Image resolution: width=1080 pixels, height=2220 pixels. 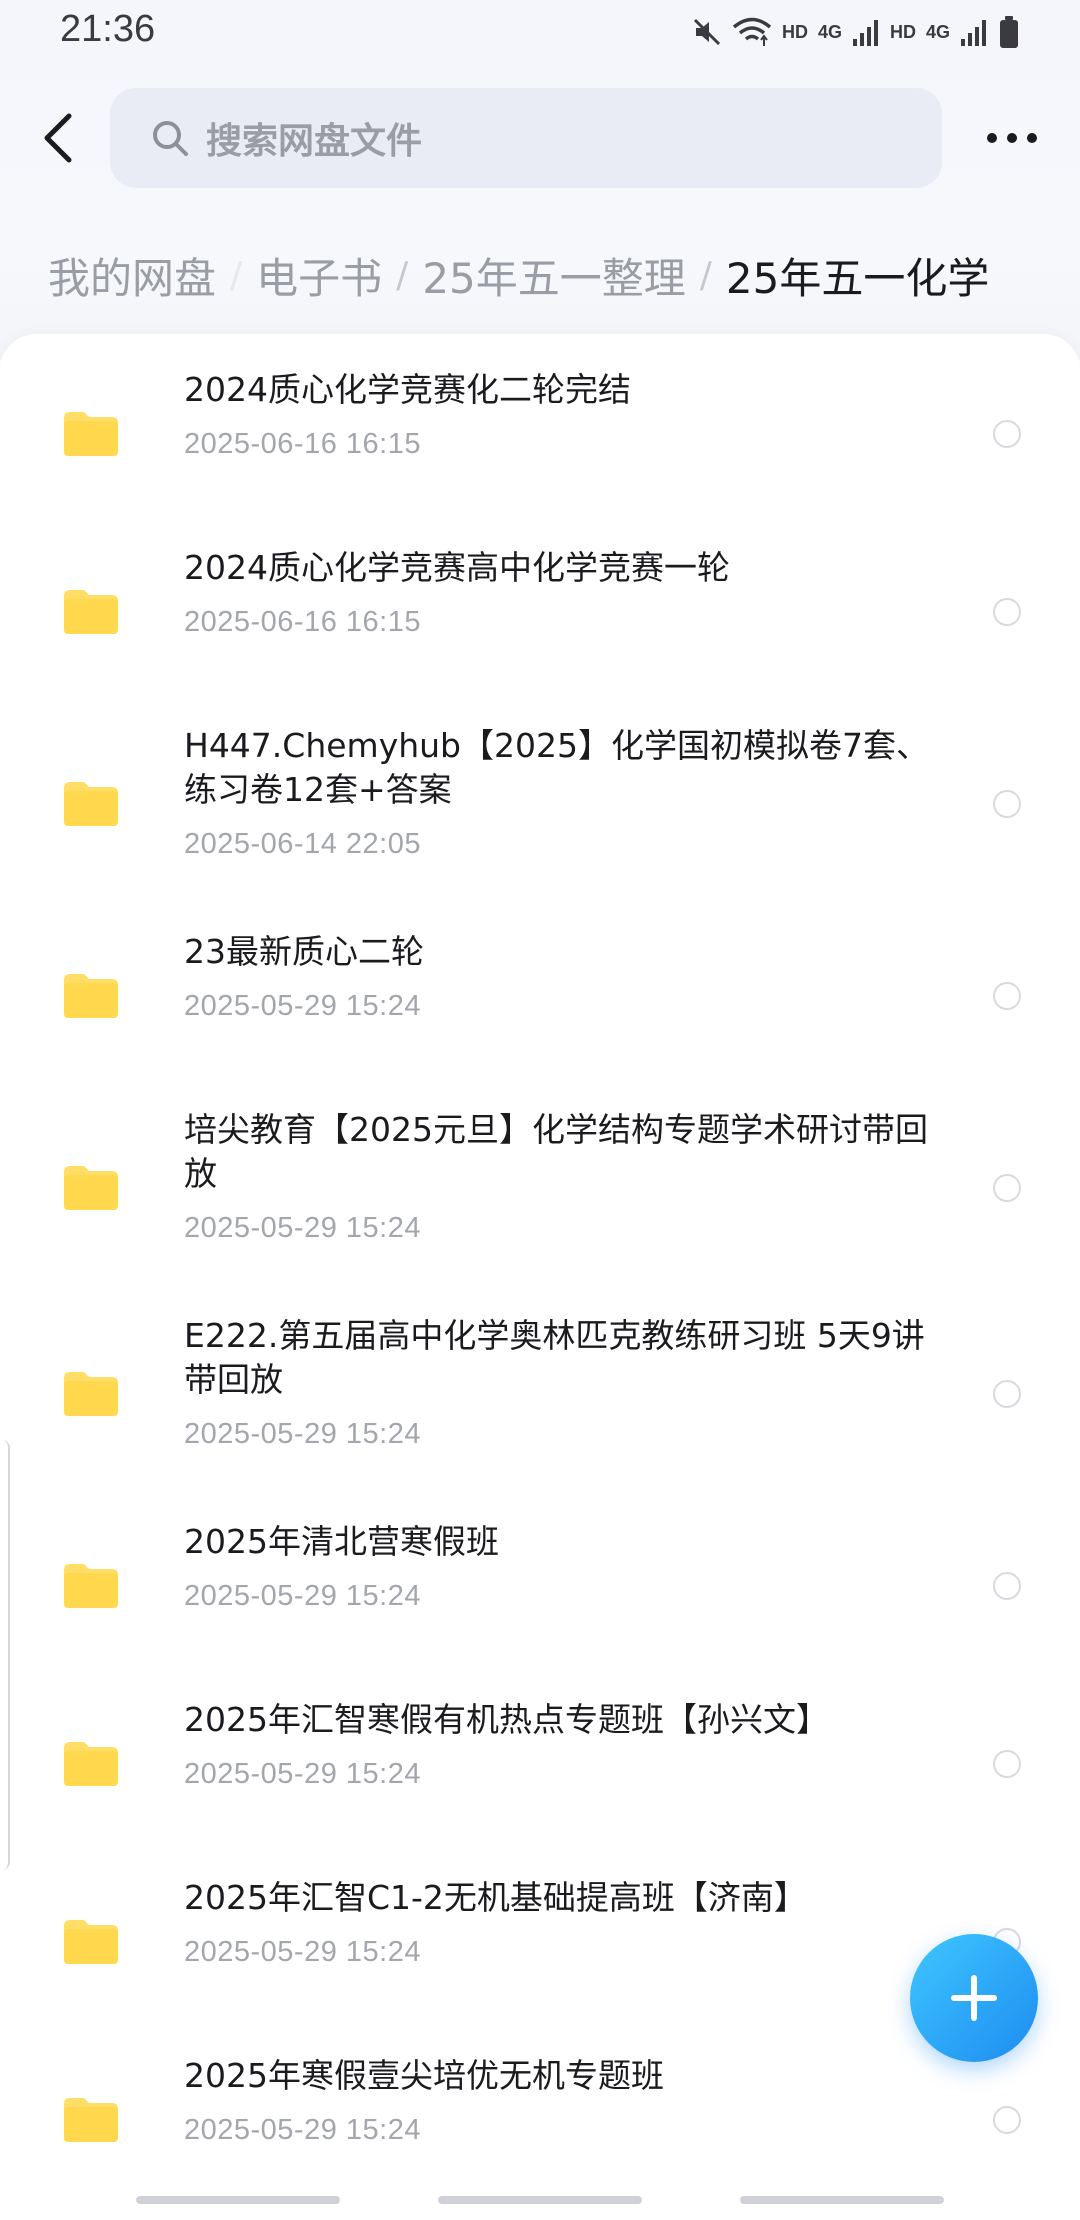 I want to click on search-icon, so click(x=170, y=138).